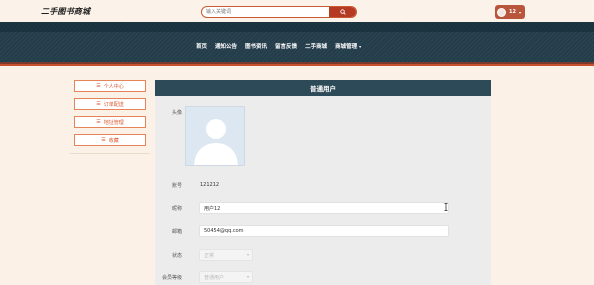  I want to click on user-name: 12, so click(512, 12).